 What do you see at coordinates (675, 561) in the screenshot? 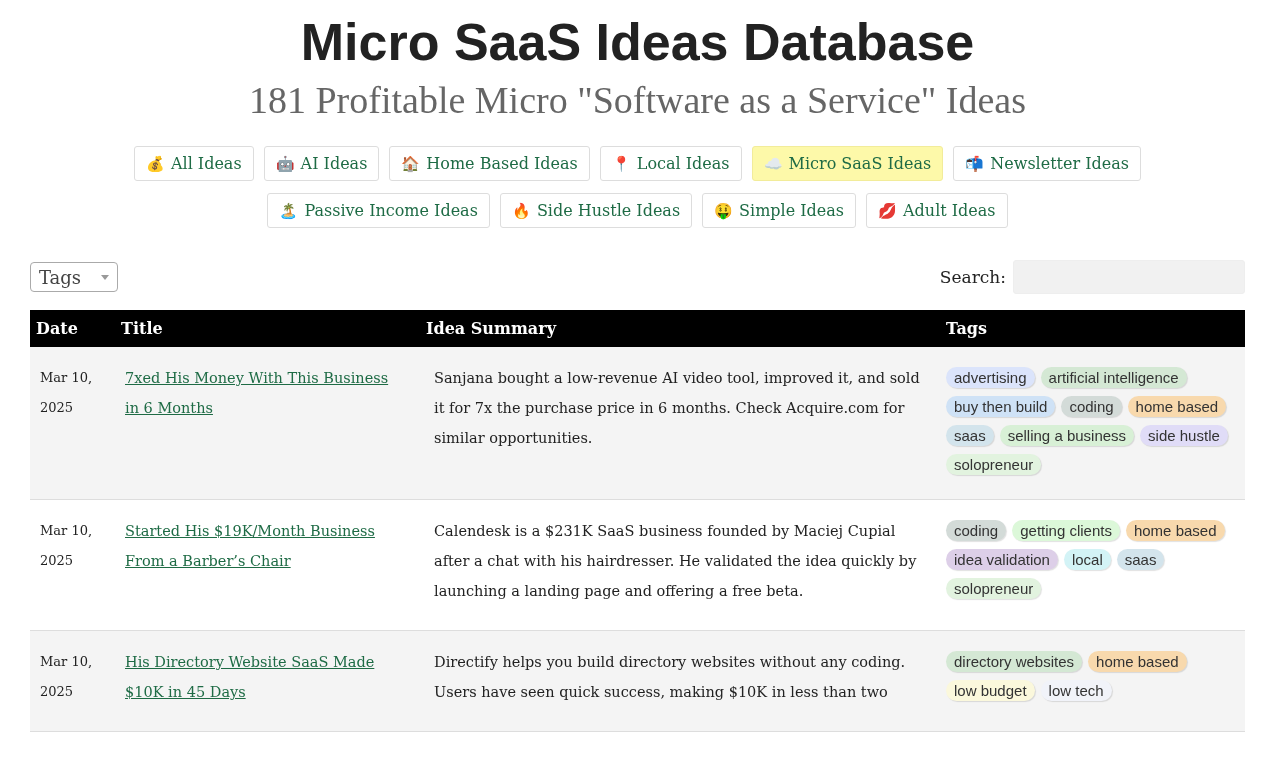
I see `summary-cell-text: Calendesk is a $231K SaaS business founded by Maciej Cupial after a chat with his hairdresser. He validated the idea quickly by launching a landing page and offering a free beta.` at bounding box center [675, 561].